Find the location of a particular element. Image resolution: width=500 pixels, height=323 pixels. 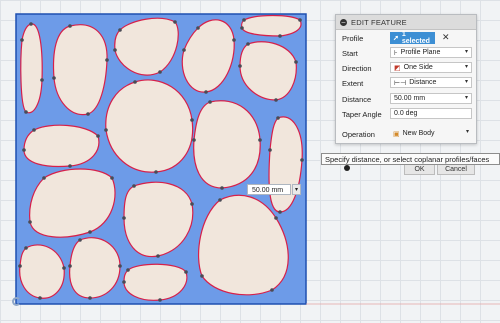

operation-value: New Body is located at coordinates (418, 133).